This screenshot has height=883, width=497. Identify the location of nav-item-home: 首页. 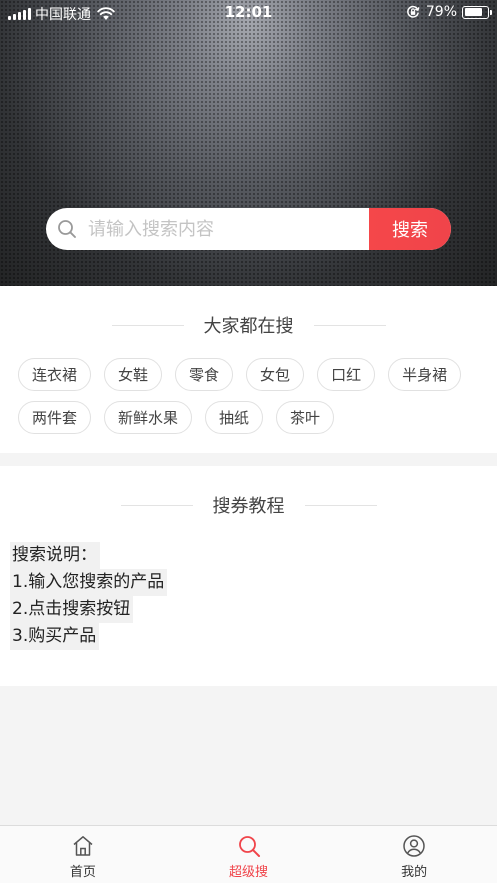
(83, 854).